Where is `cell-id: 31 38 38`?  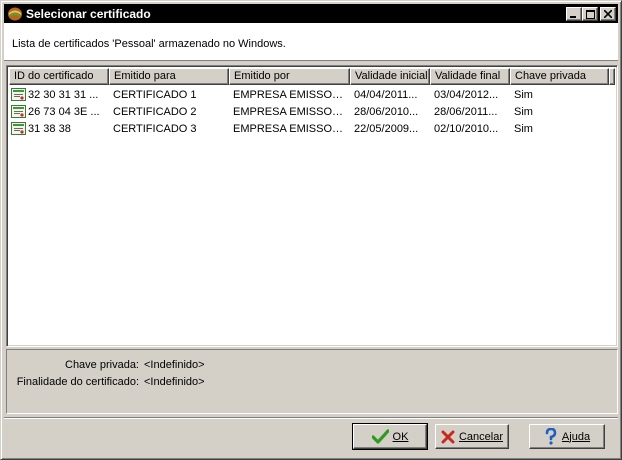 cell-id: 31 38 38 is located at coordinates (59, 128).